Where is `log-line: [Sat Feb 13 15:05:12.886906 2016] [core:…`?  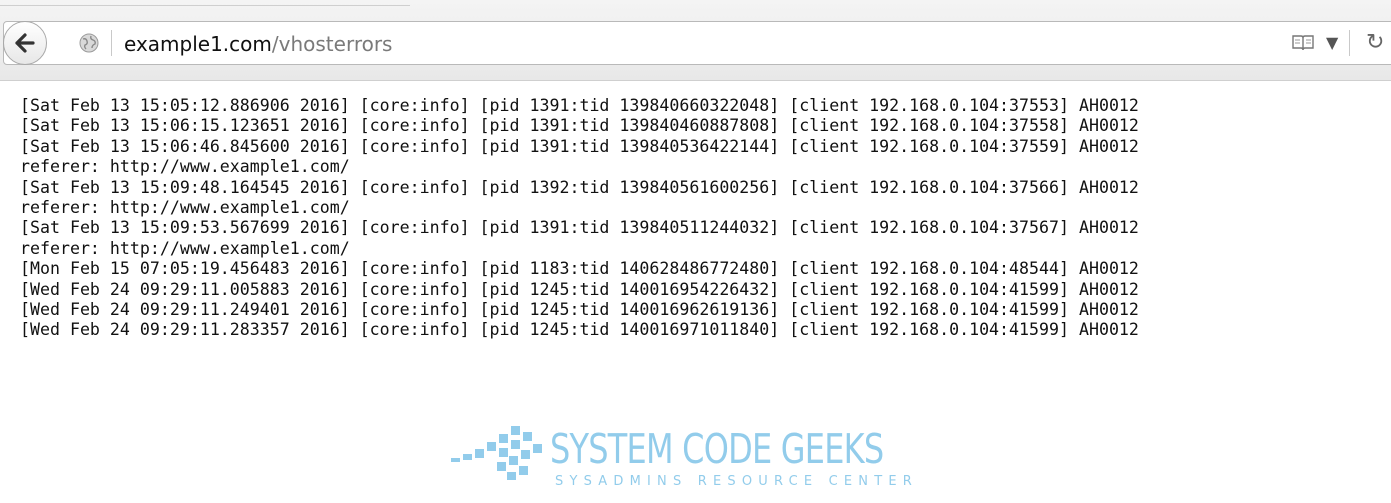 log-line: [Sat Feb 13 15:05:12.886906 2016] [core:… is located at coordinates (579, 105).